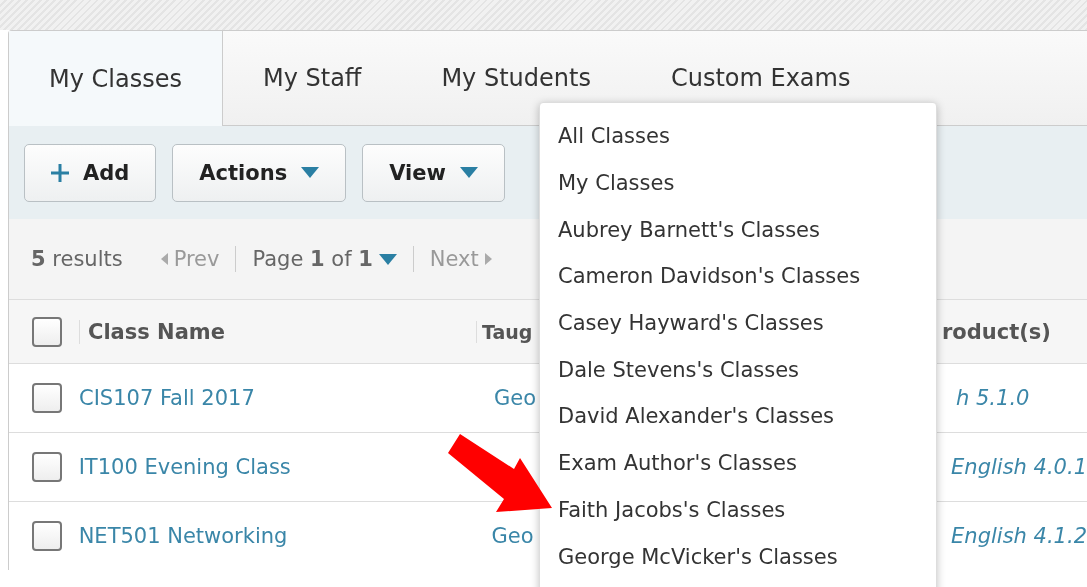 The width and height of the screenshot is (1087, 587). What do you see at coordinates (77, 259) in the screenshot?
I see `results-count: 5 results` at bounding box center [77, 259].